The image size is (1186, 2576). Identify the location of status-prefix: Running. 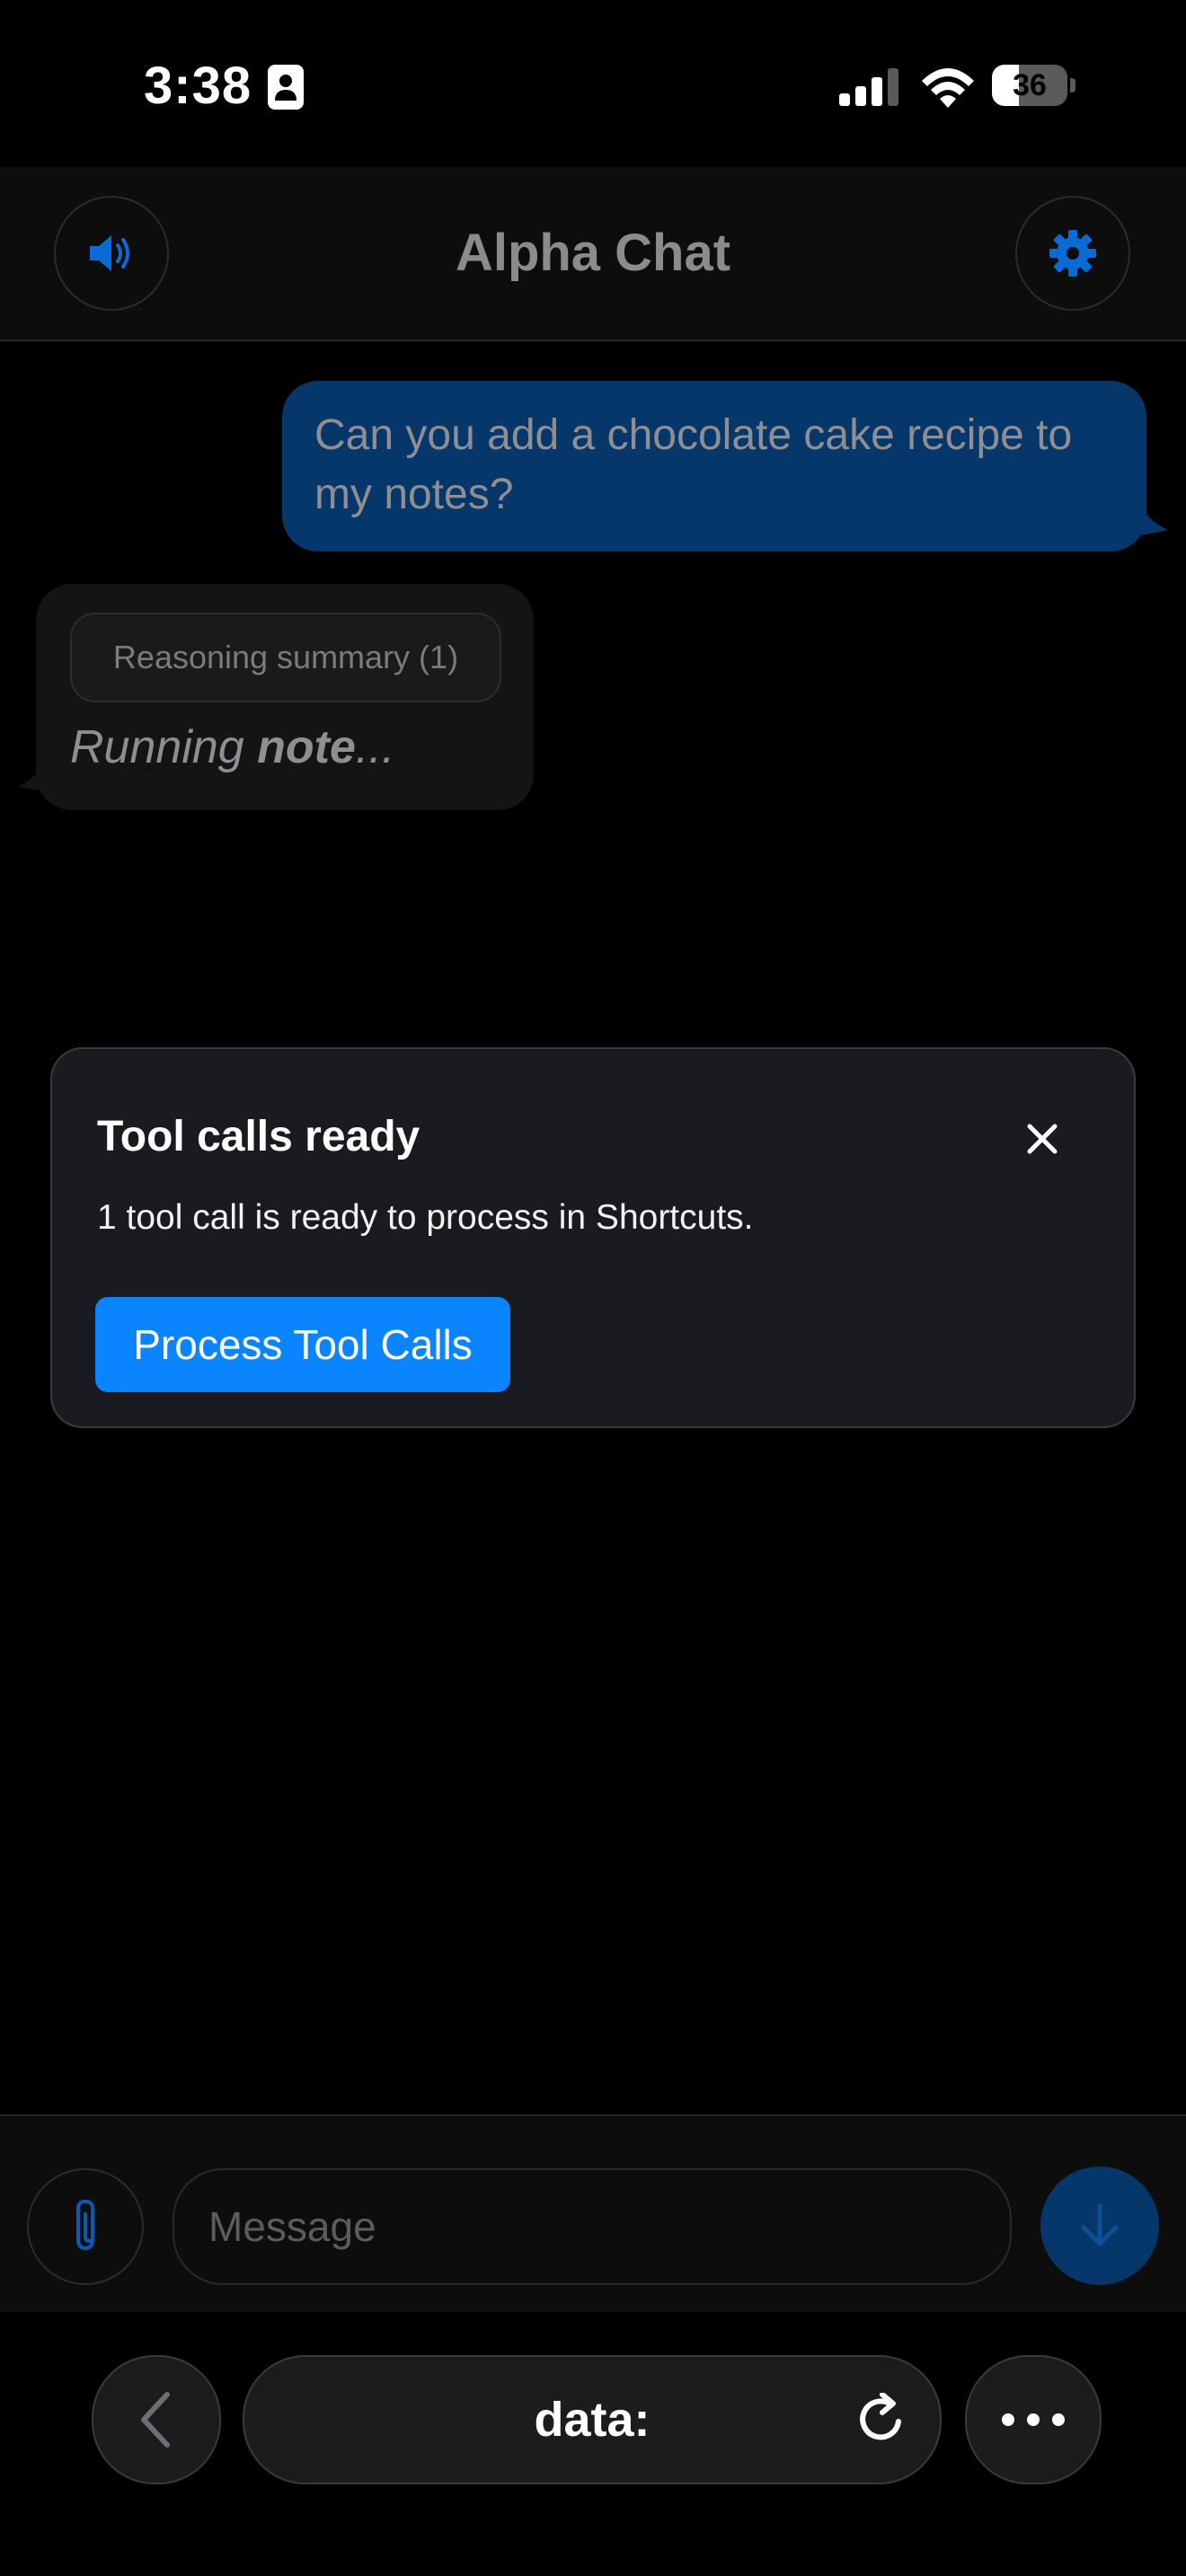
(164, 747).